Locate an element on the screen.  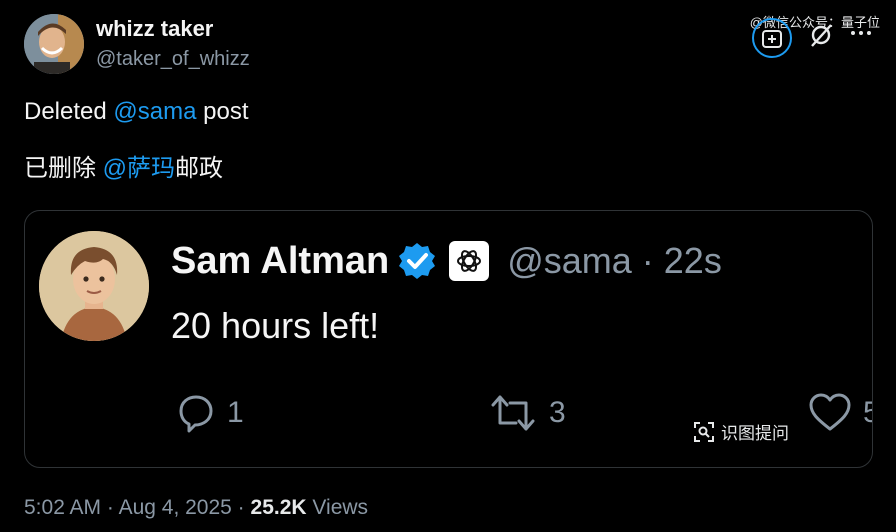
views-count: 25.2K is located at coordinates (278, 507).